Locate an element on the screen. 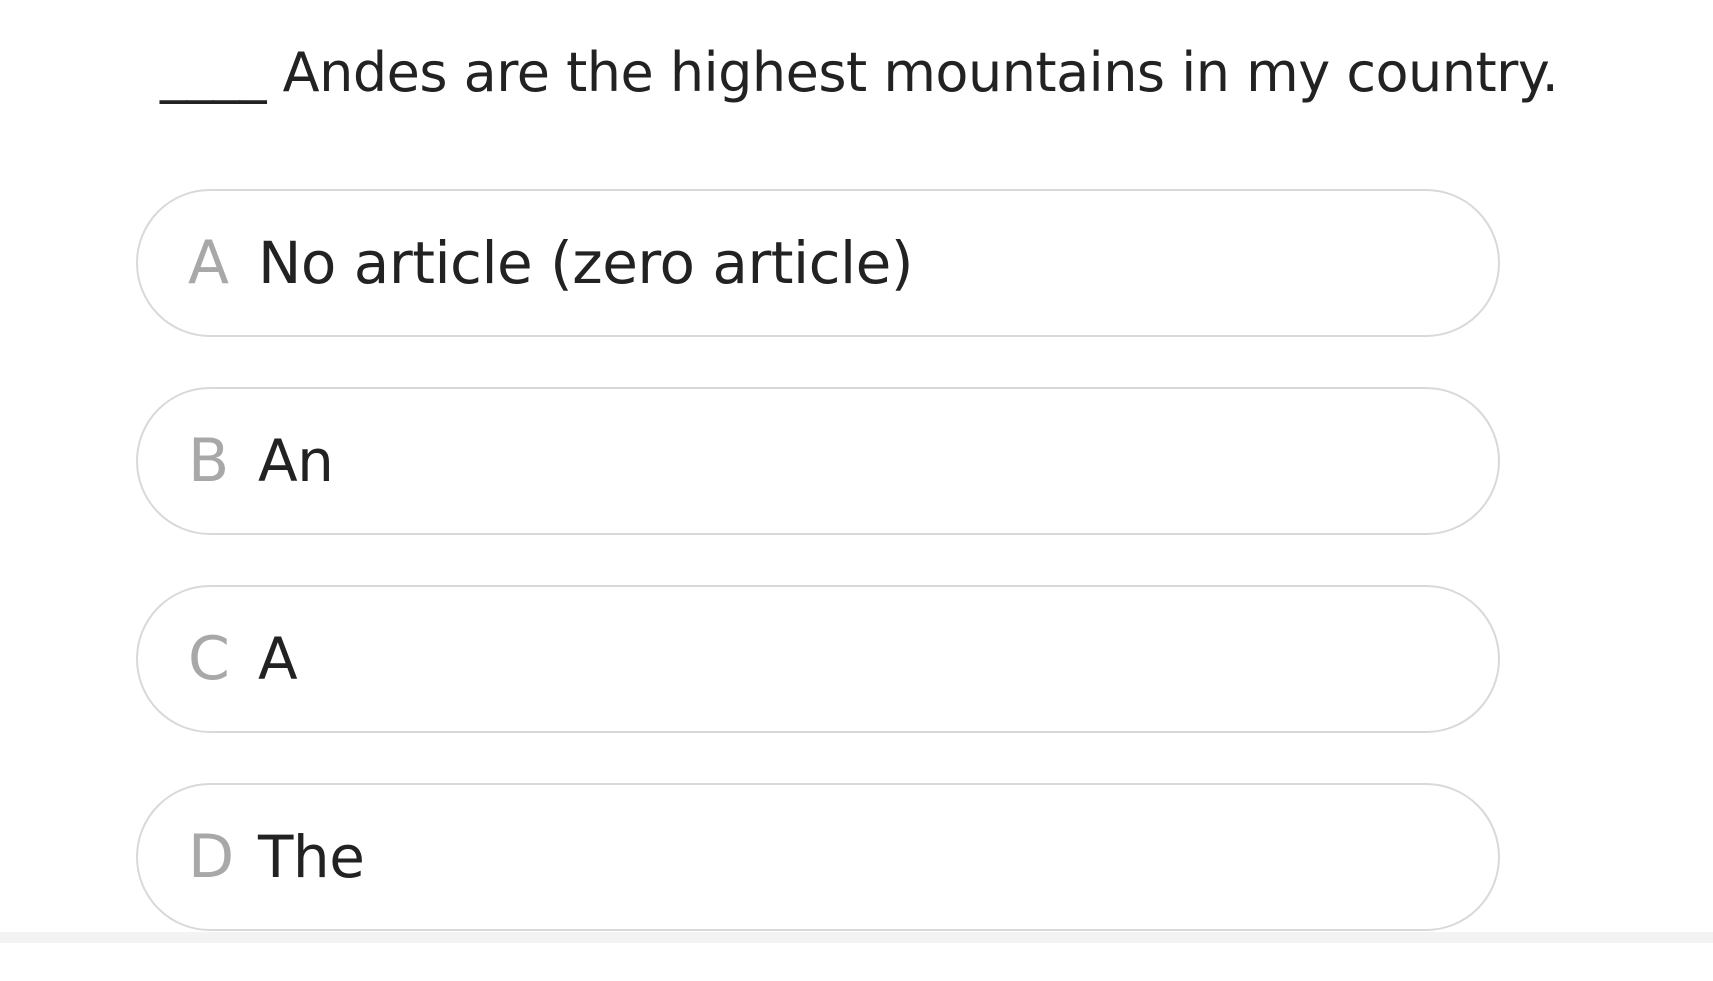 The height and width of the screenshot is (981, 1713). option-label: An is located at coordinates (296, 461).